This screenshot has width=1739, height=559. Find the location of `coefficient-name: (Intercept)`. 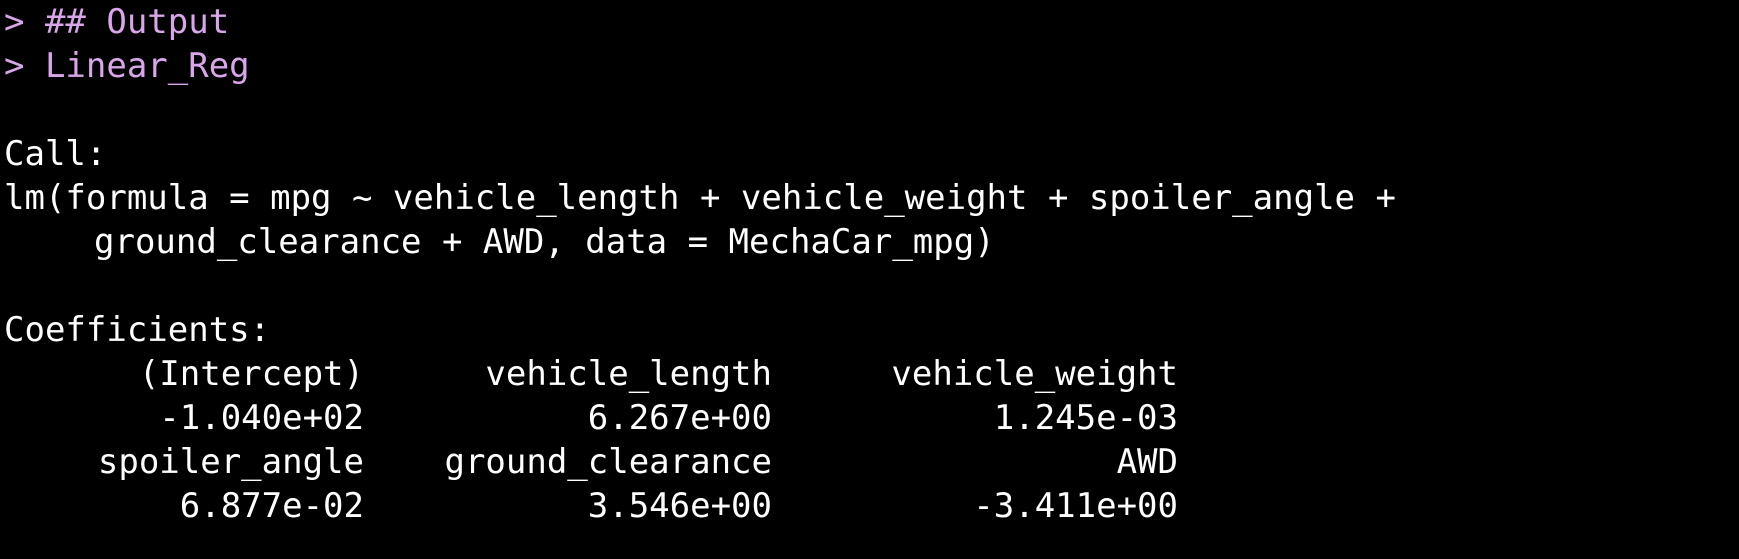

coefficient-name: (Intercept) is located at coordinates (251, 374).